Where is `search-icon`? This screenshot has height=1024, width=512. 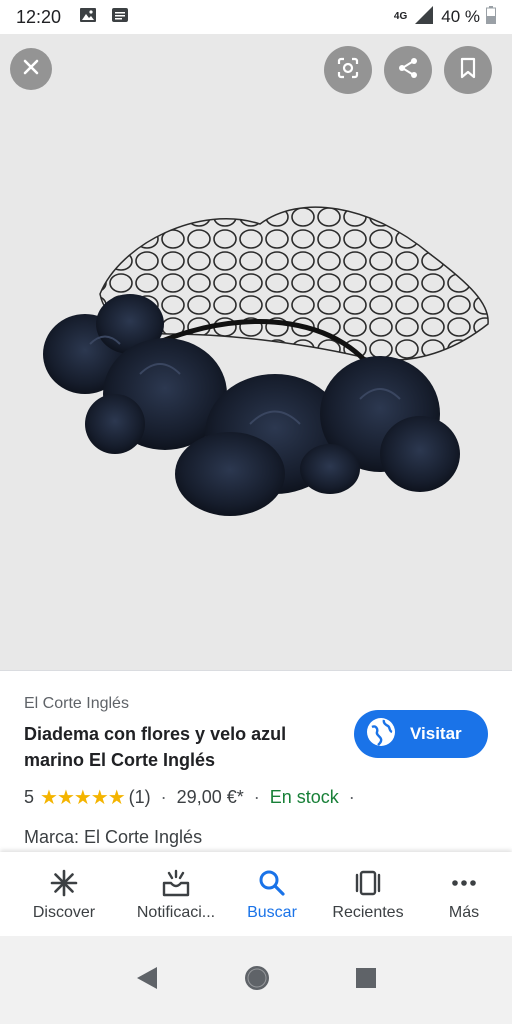
search-icon is located at coordinates (272, 883).